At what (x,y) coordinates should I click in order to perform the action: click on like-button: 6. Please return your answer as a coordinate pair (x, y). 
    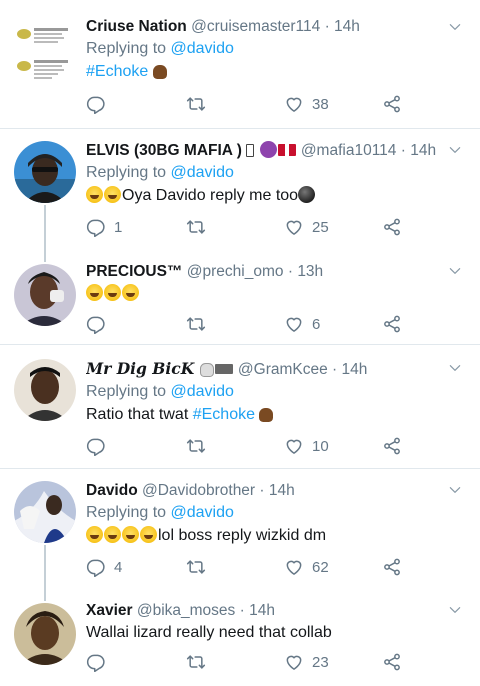
    Looking at the image, I should click on (302, 324).